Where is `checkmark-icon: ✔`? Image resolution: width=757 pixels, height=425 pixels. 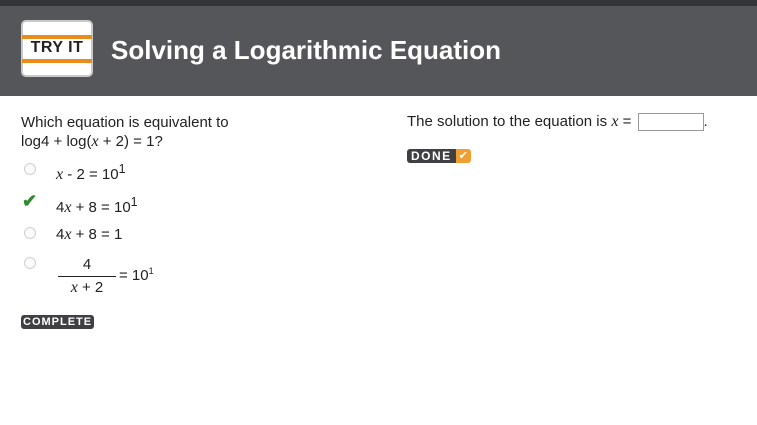 checkmark-icon: ✔ is located at coordinates (30, 201).